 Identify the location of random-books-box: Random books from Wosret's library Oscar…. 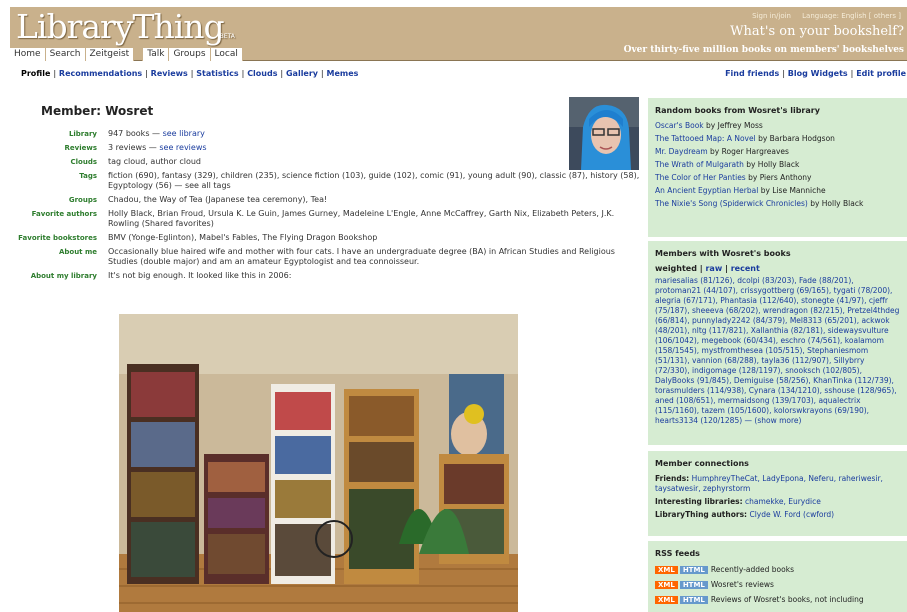
(777, 167).